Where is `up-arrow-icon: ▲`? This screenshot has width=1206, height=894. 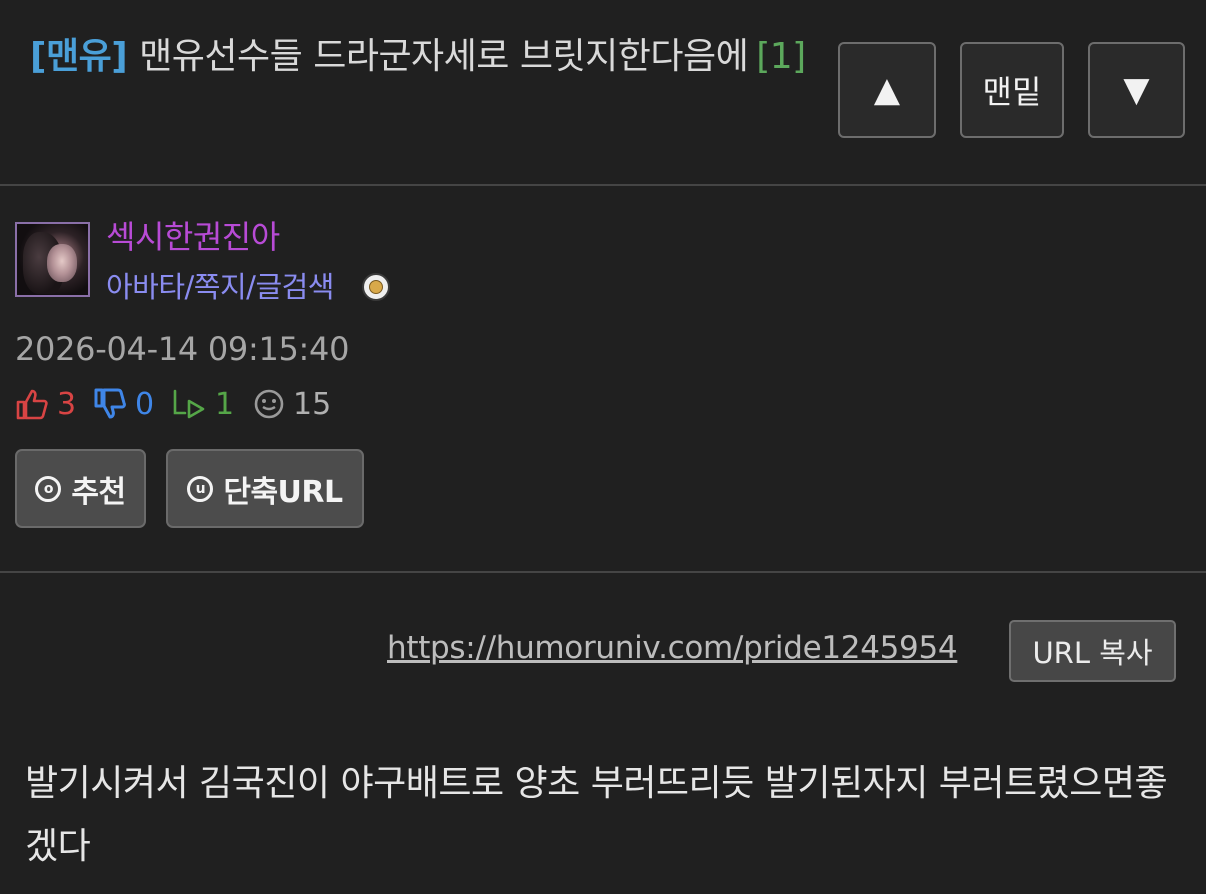
up-arrow-icon: ▲ is located at coordinates (887, 90).